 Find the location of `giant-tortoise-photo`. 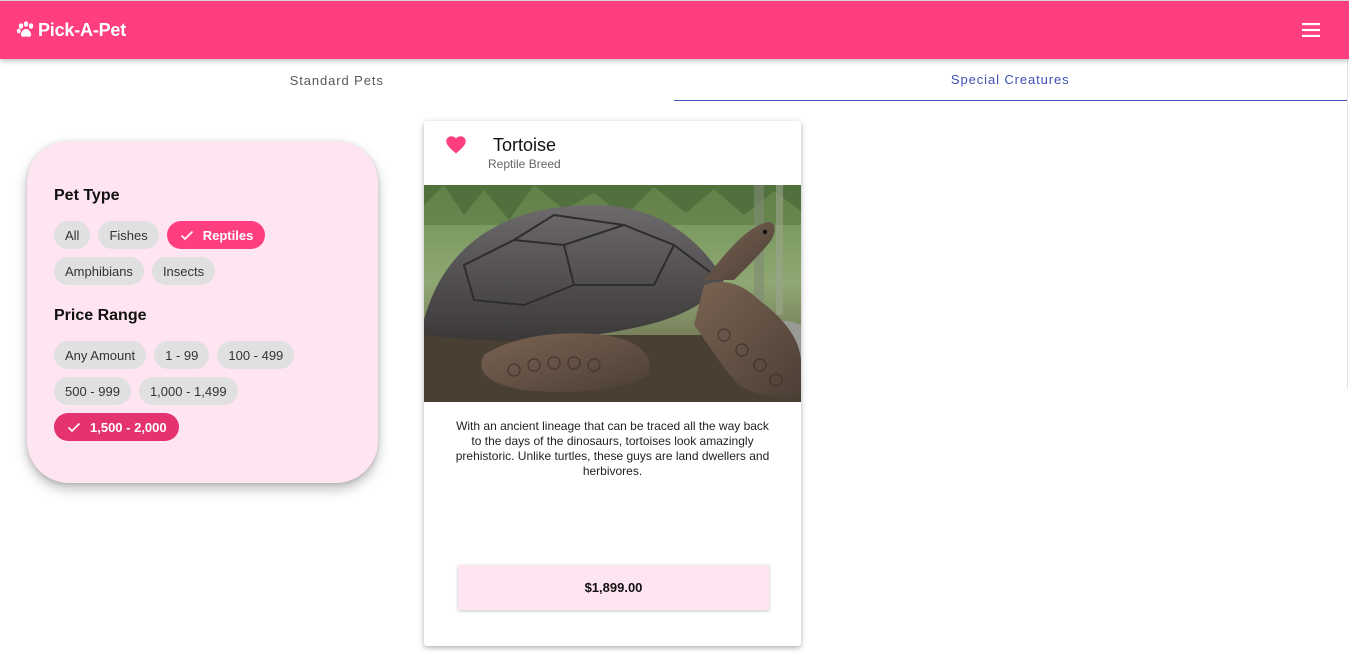

giant-tortoise-photo is located at coordinates (612, 293).